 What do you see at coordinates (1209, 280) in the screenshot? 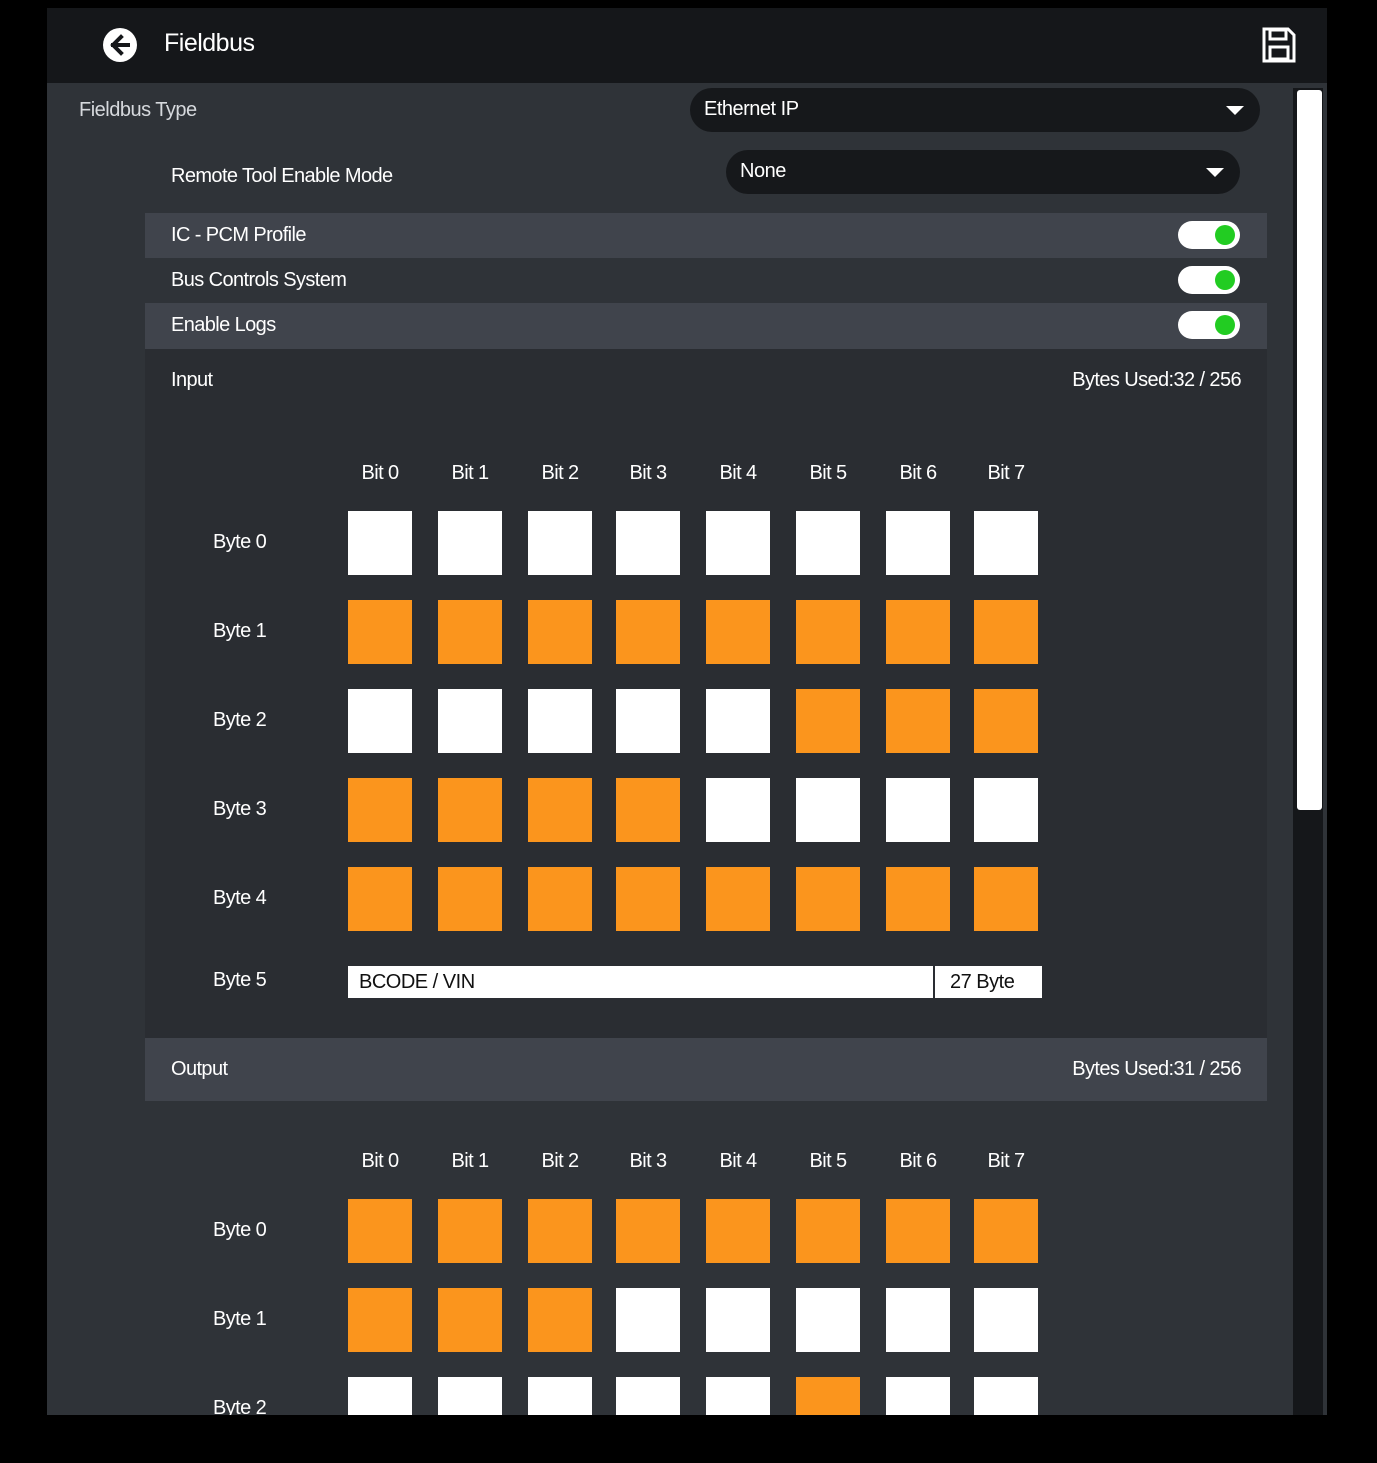
I see `bus-controls-toggle` at bounding box center [1209, 280].